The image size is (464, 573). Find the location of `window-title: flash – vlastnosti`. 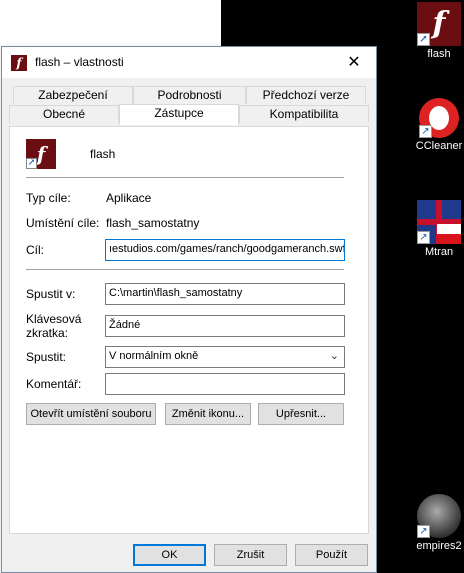

window-title: flash – vlastnosti is located at coordinates (79, 62).